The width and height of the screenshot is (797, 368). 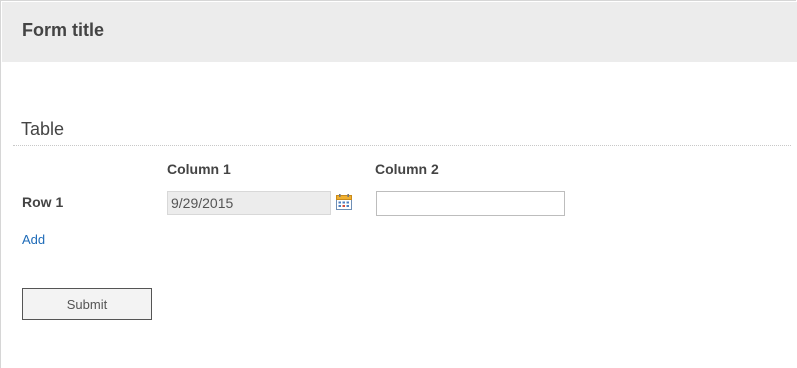 I want to click on column-header-2: Column 2, so click(x=407, y=169).